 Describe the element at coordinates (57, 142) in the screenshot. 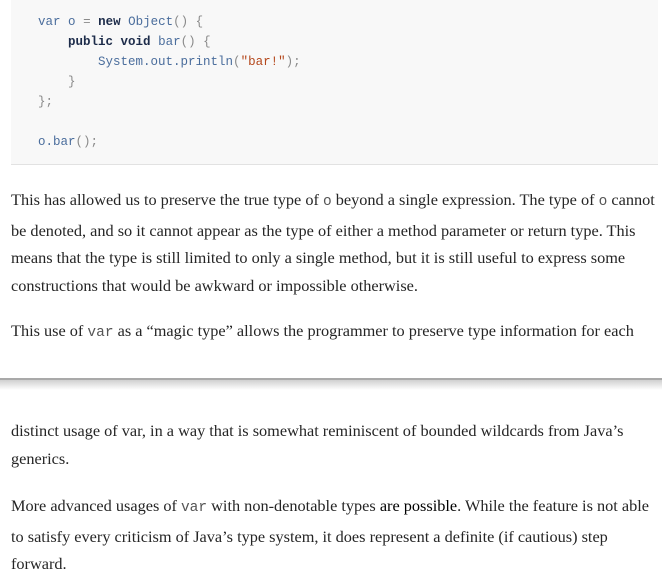

I see `code-token: o.bar` at that location.